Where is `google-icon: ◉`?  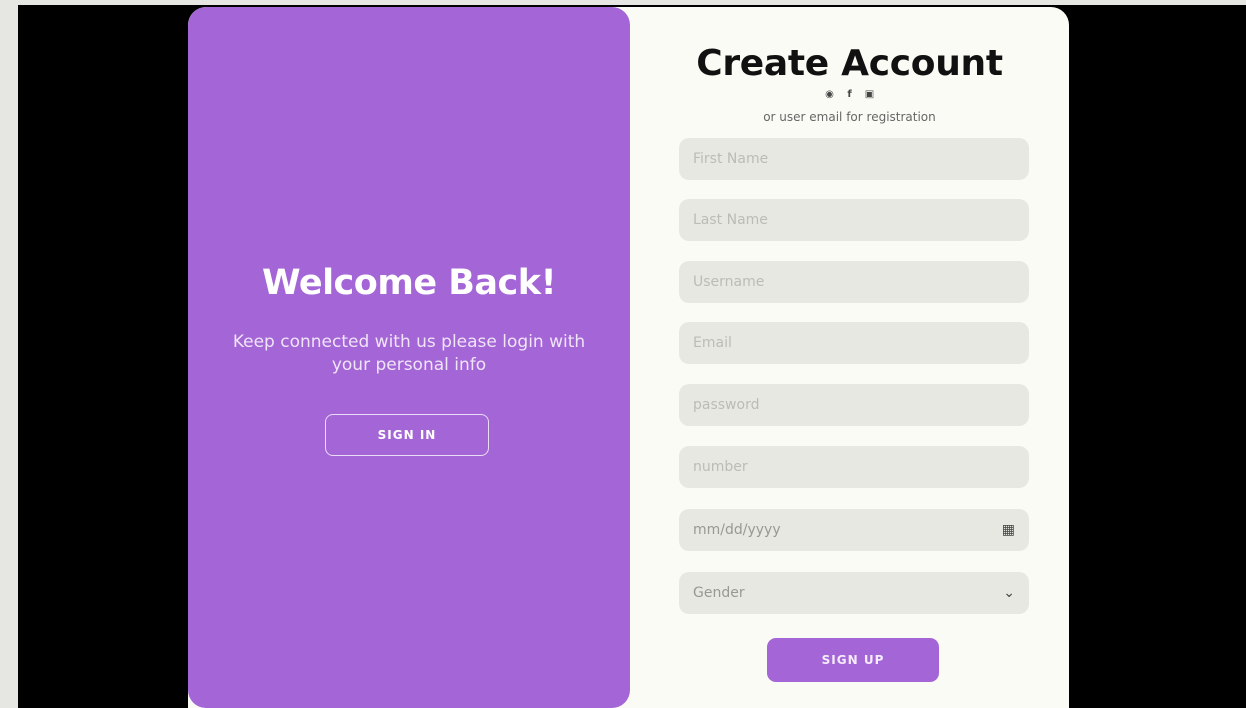 google-icon: ◉ is located at coordinates (830, 94).